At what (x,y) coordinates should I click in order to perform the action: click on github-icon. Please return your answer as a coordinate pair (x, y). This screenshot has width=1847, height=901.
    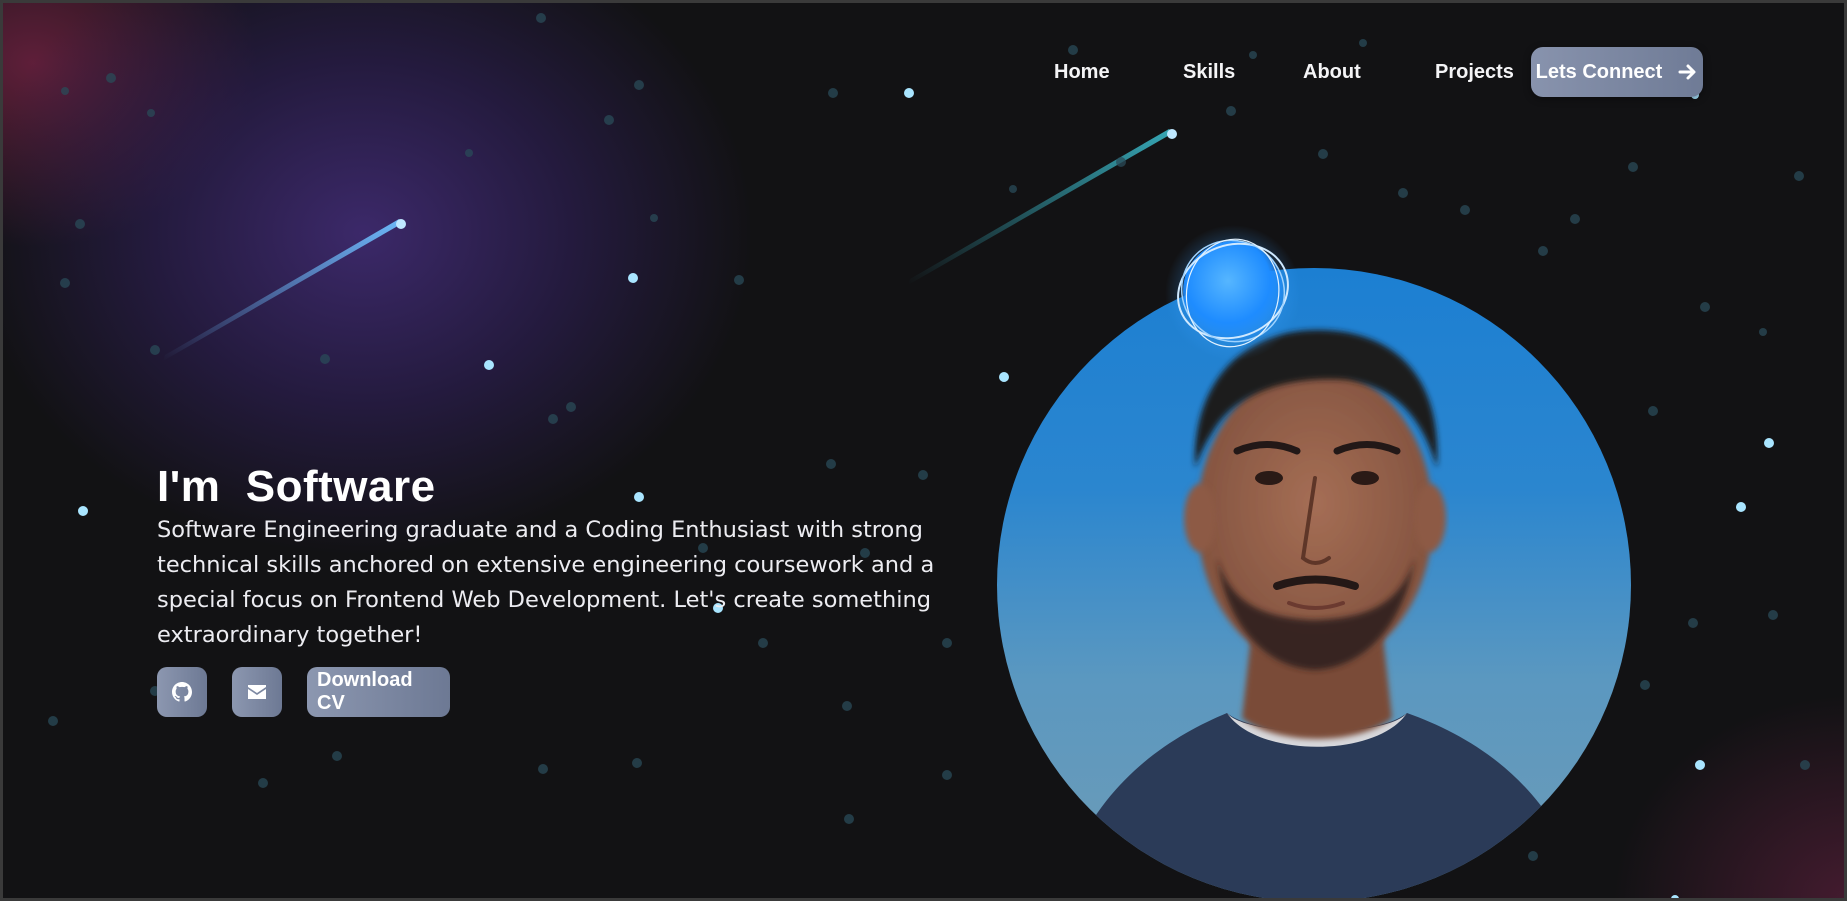
    Looking at the image, I should click on (182, 692).